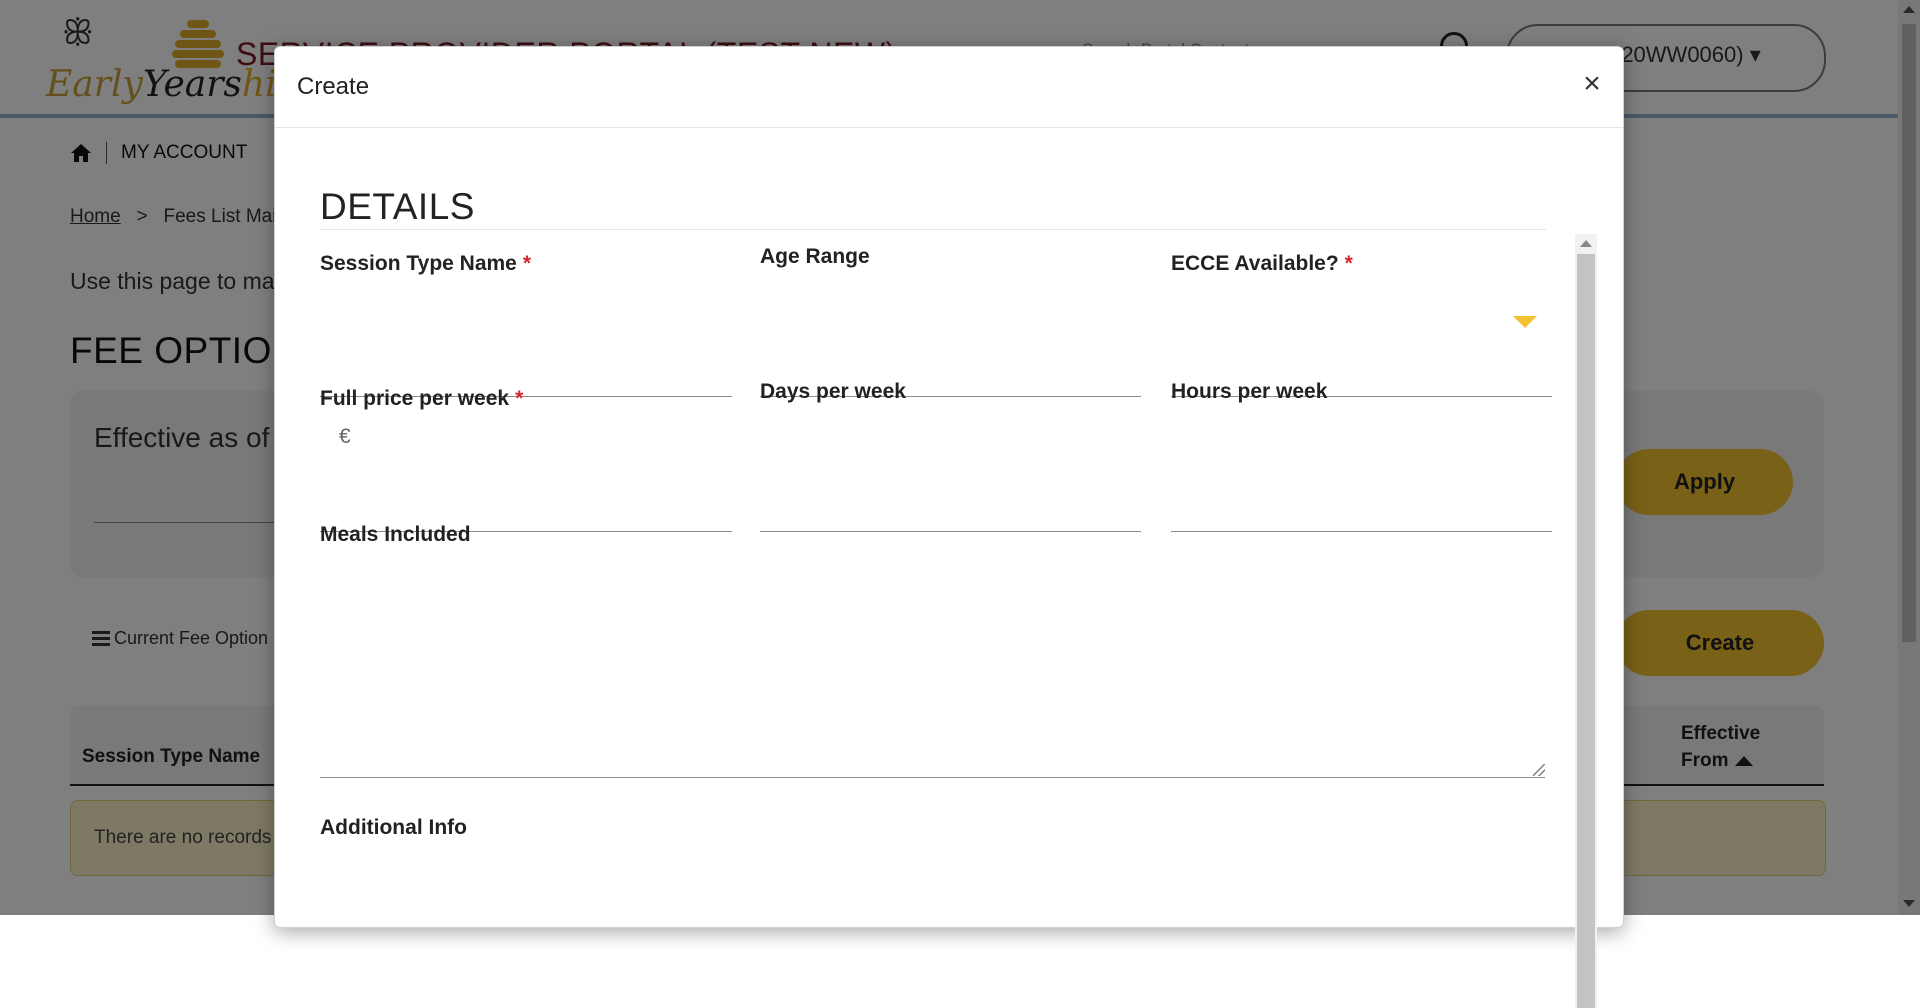  I want to click on details-heading: DETAILS, so click(397, 206).